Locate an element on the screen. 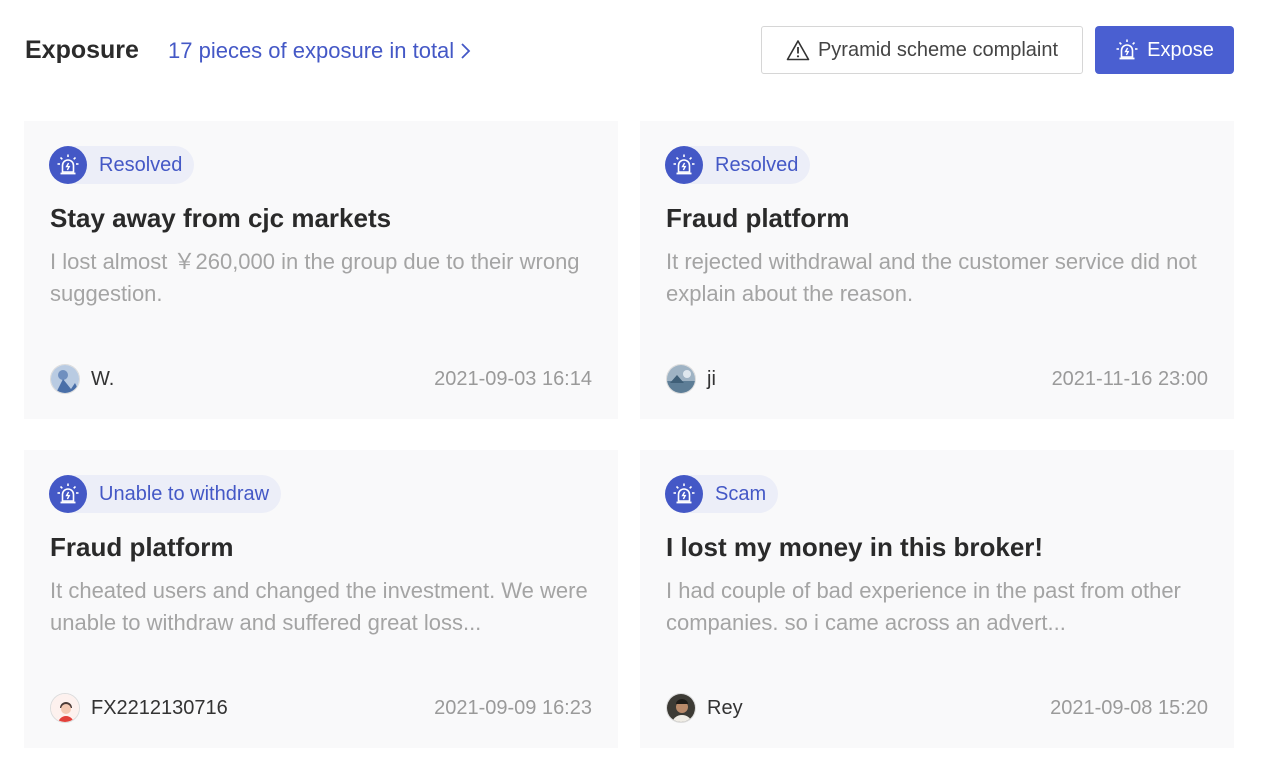 The height and width of the screenshot is (776, 1269). card-footer: Rey 2021-09-08 15:20 is located at coordinates (937, 708).